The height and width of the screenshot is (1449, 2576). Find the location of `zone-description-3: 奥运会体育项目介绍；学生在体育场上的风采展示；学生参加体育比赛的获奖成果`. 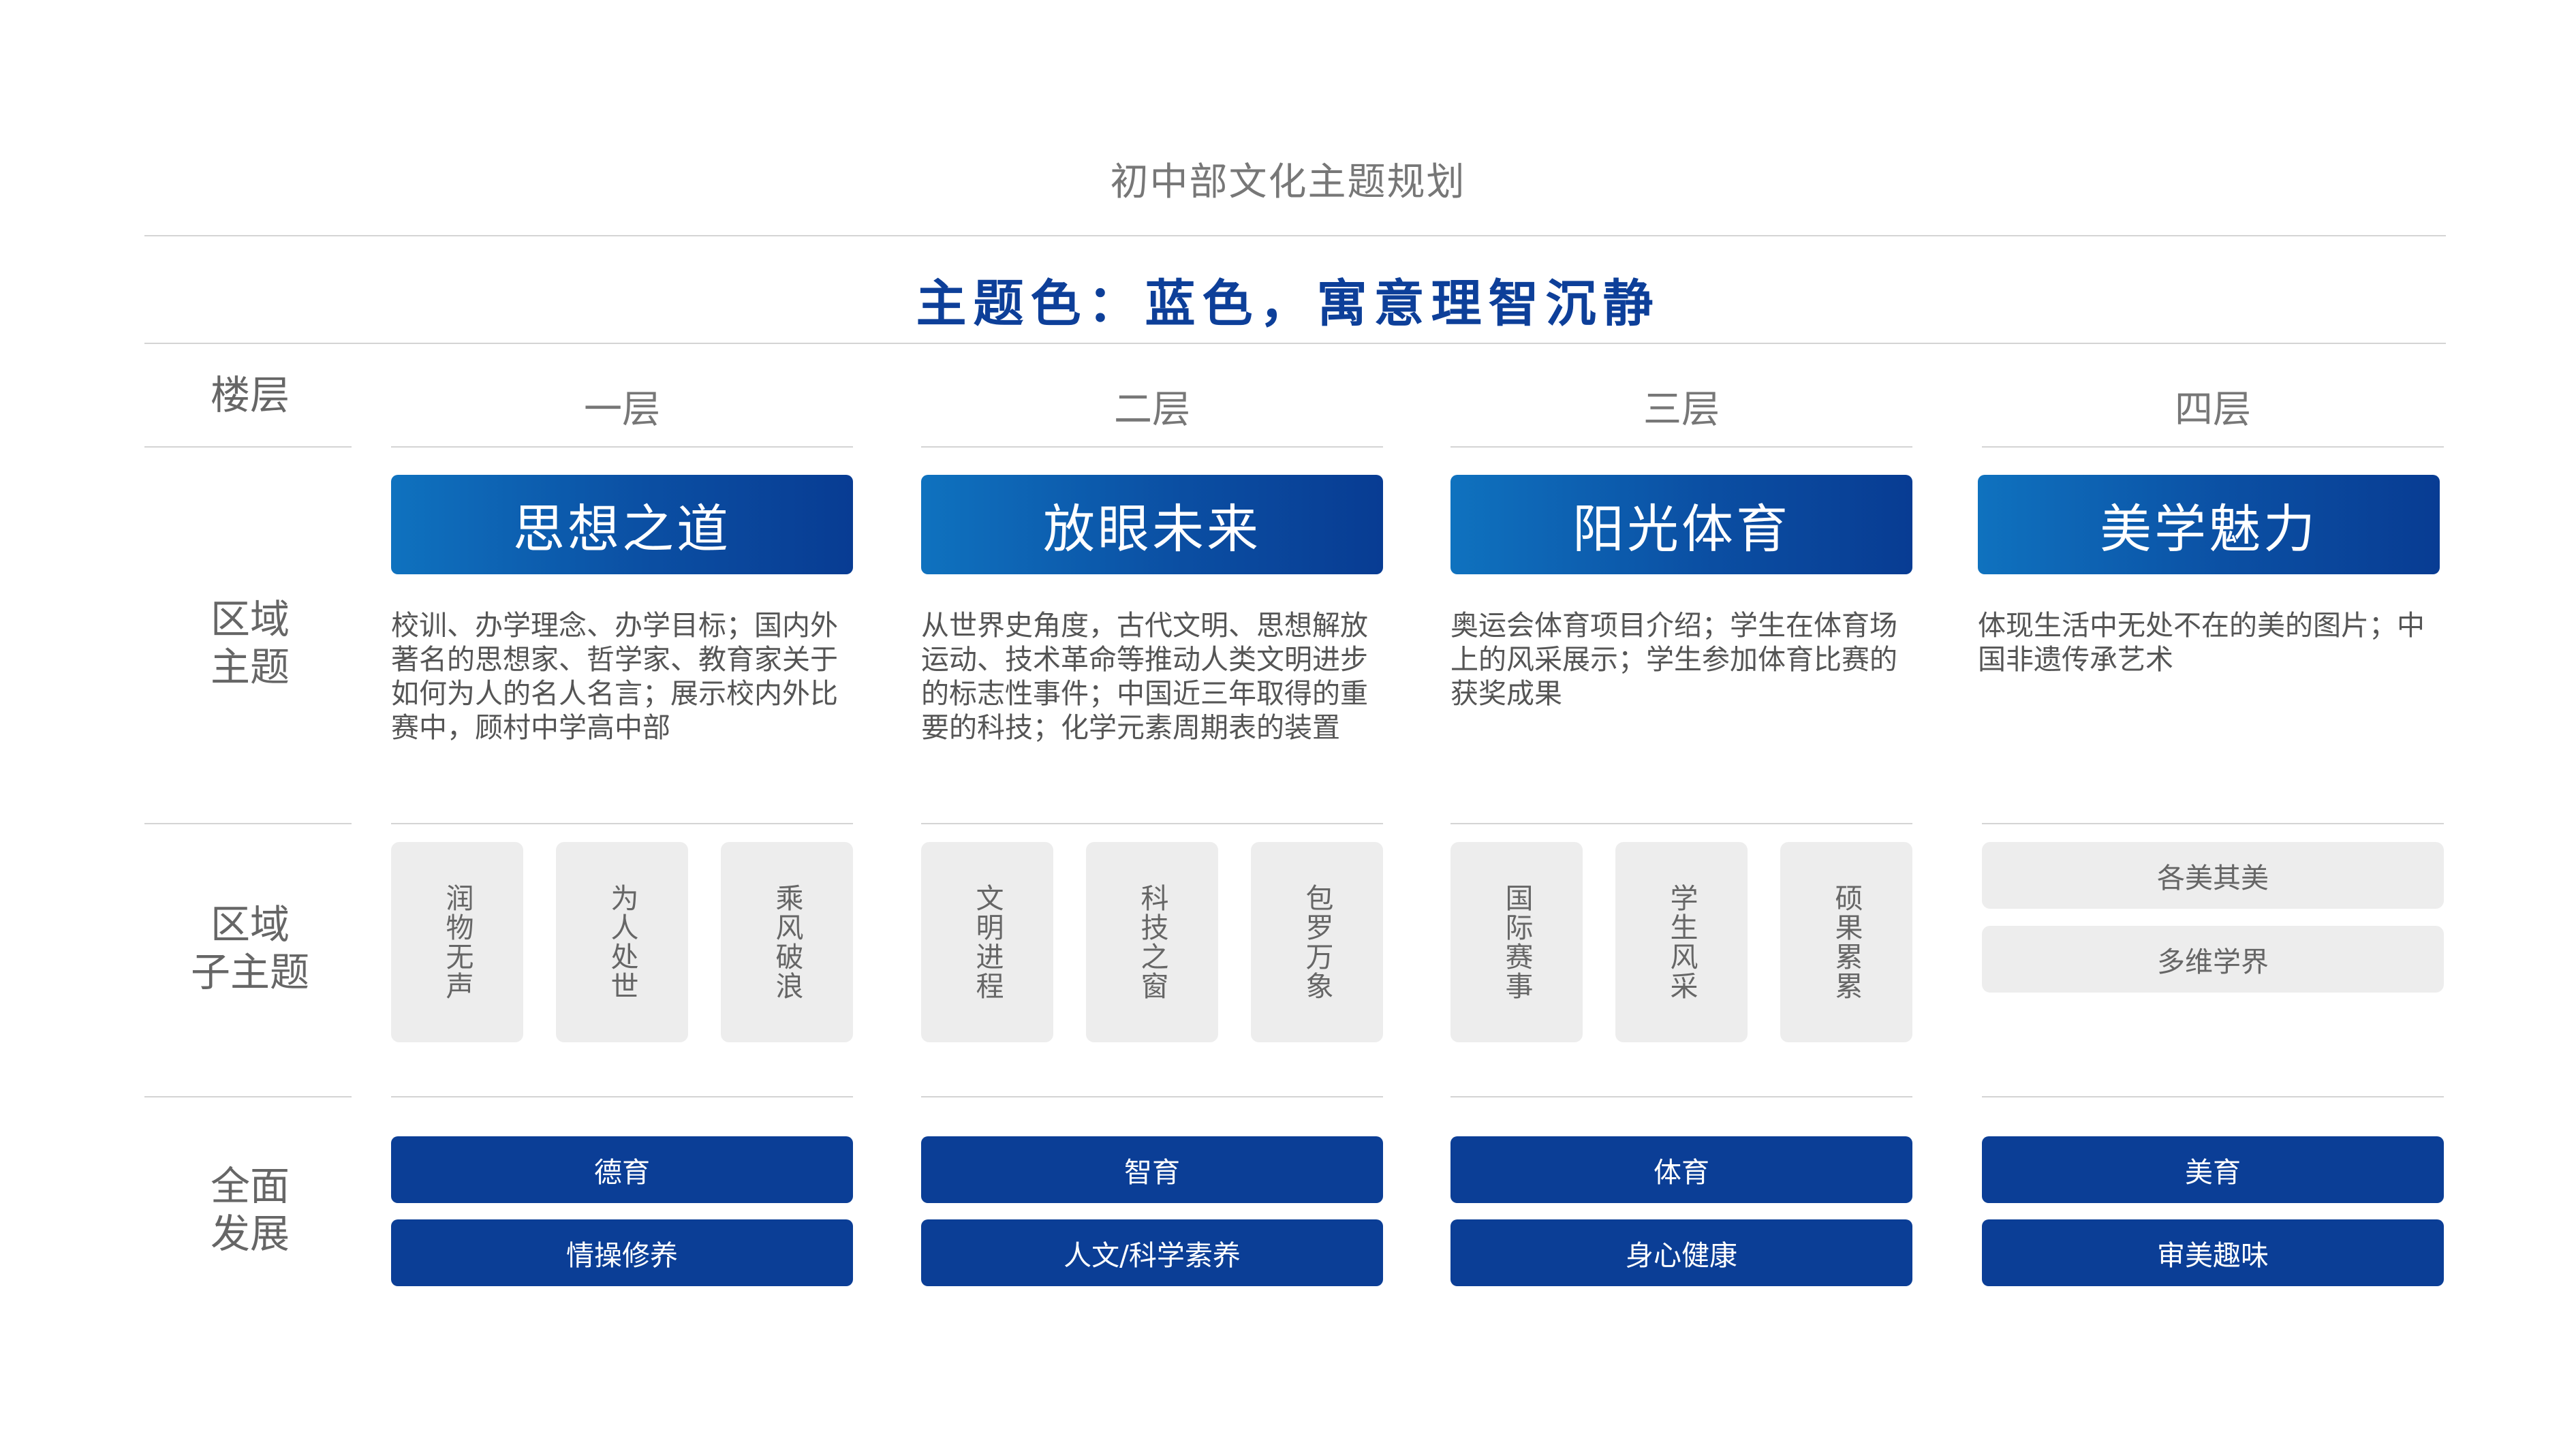

zone-description-3: 奥运会体育项目介绍；学生在体育场上的风采展示；学生参加体育比赛的获奖成果 is located at coordinates (1673, 659).